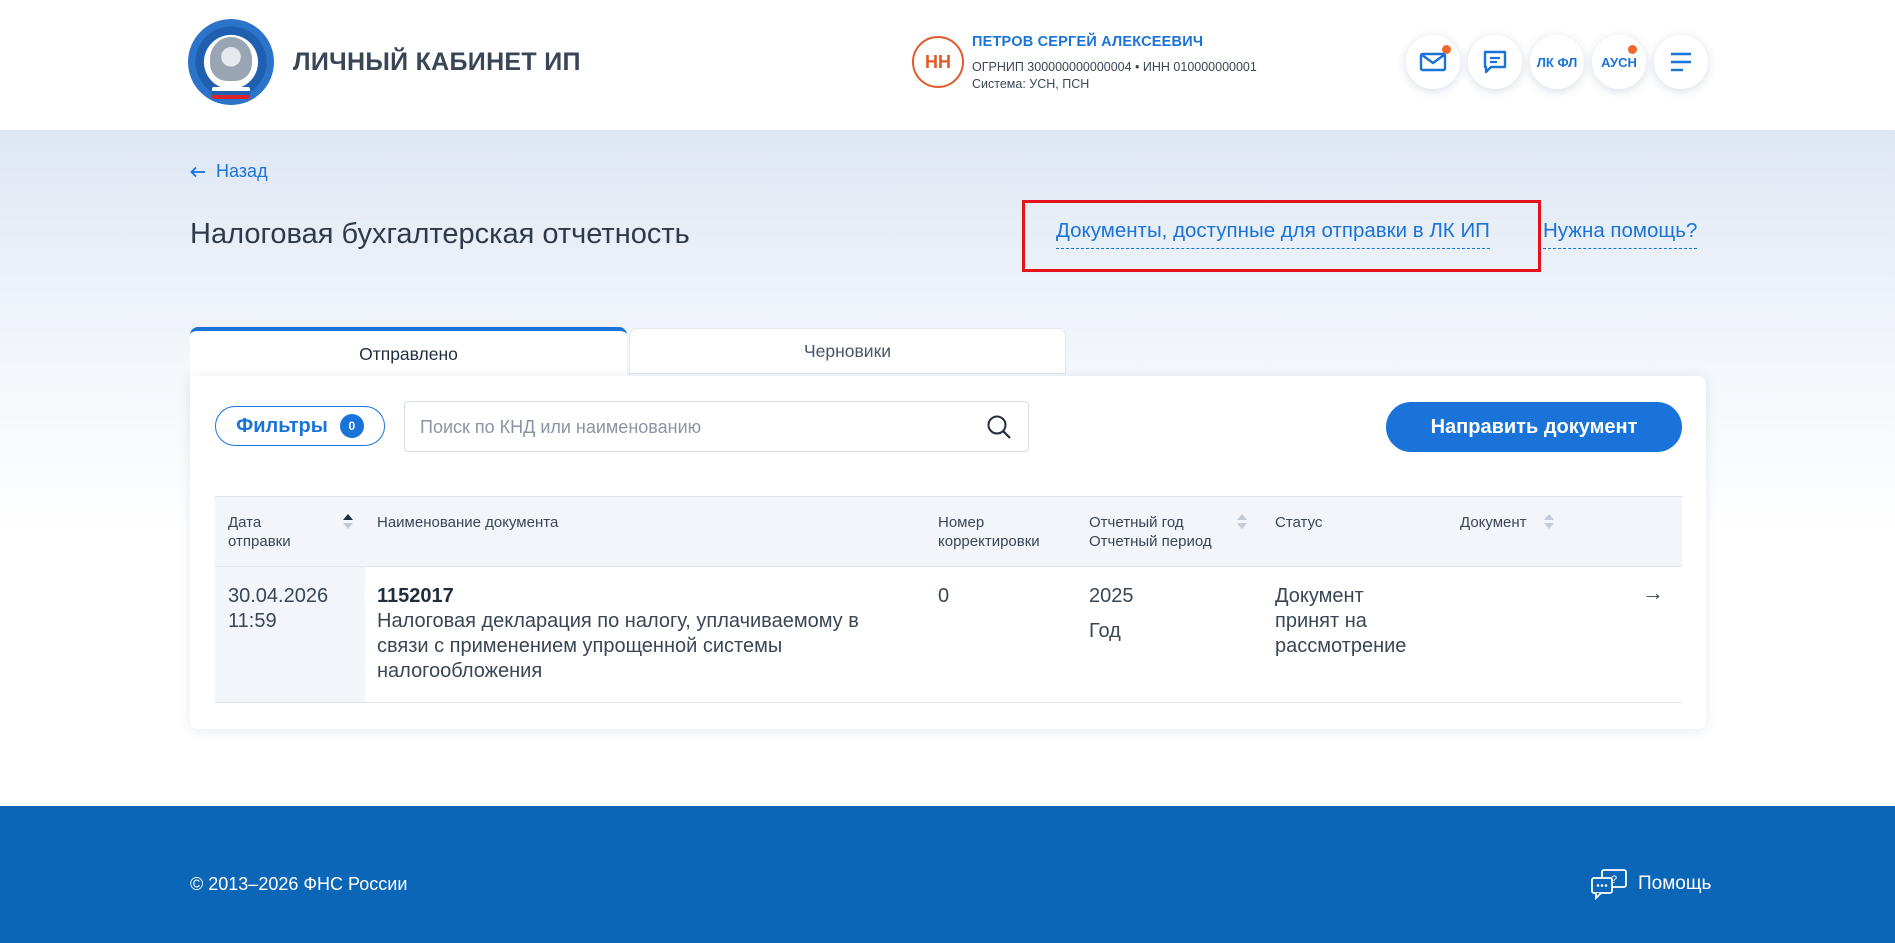  Describe the element at coordinates (961, 522) in the screenshot. I see `column-correction-line1: Номер` at that location.